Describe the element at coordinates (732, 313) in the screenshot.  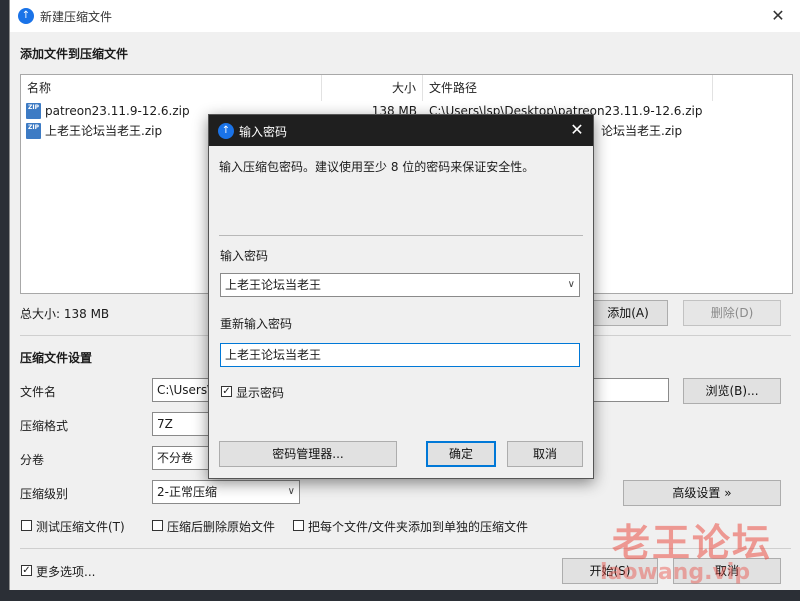
I see `delete-button: 删除(D)` at that location.